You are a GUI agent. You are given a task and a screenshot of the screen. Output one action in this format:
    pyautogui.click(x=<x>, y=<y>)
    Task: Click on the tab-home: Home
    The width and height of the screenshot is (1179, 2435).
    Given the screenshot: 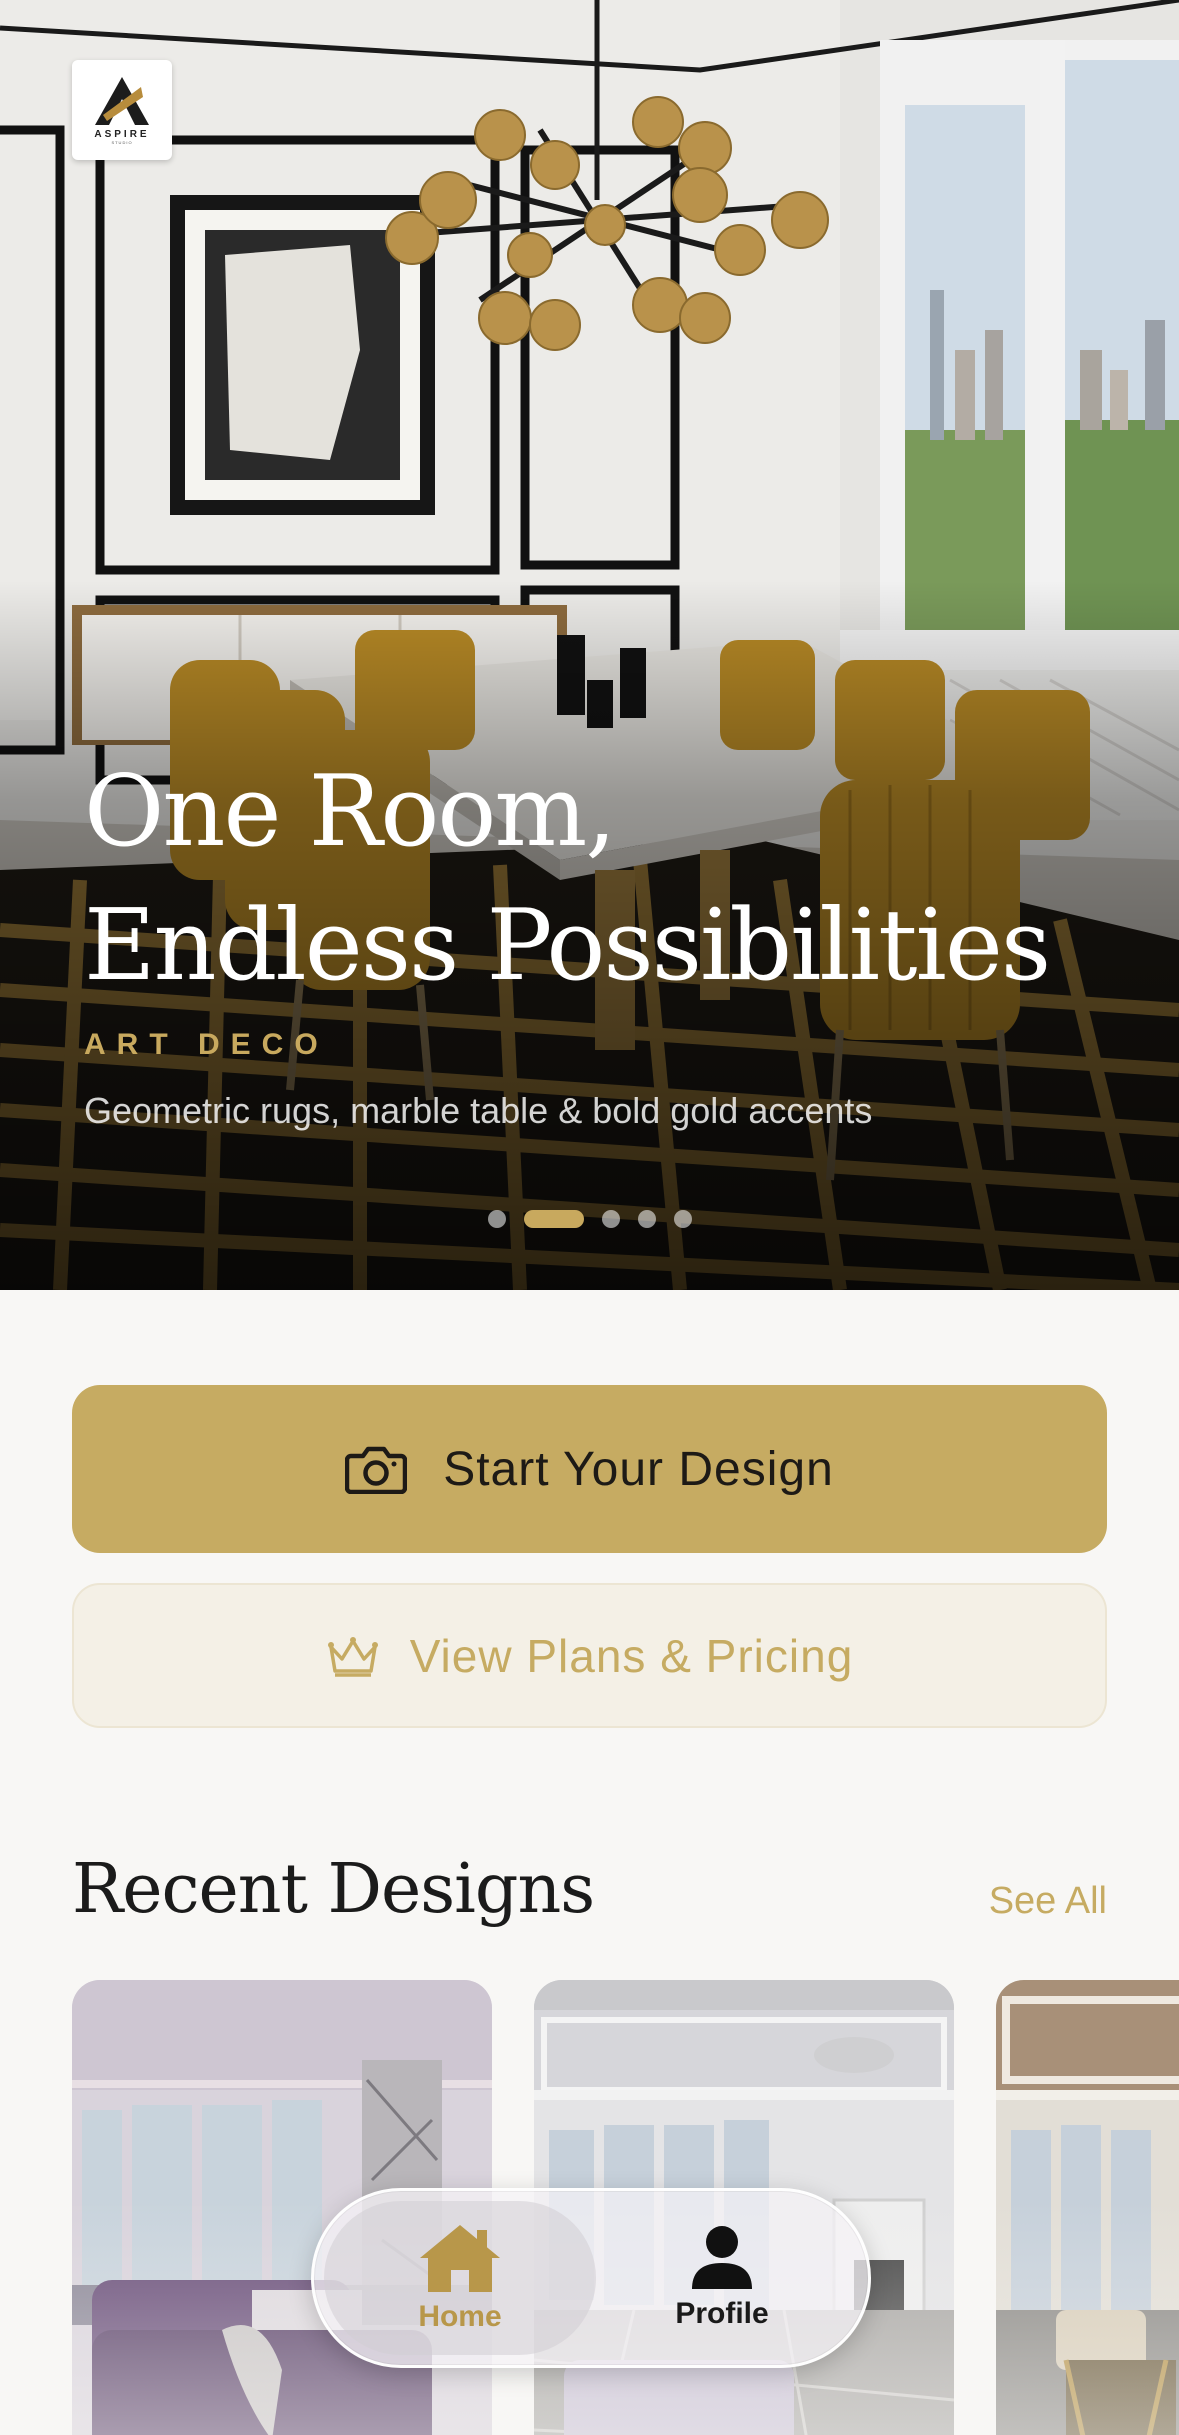 What is the action you would take?
    pyautogui.click(x=460, y=2278)
    